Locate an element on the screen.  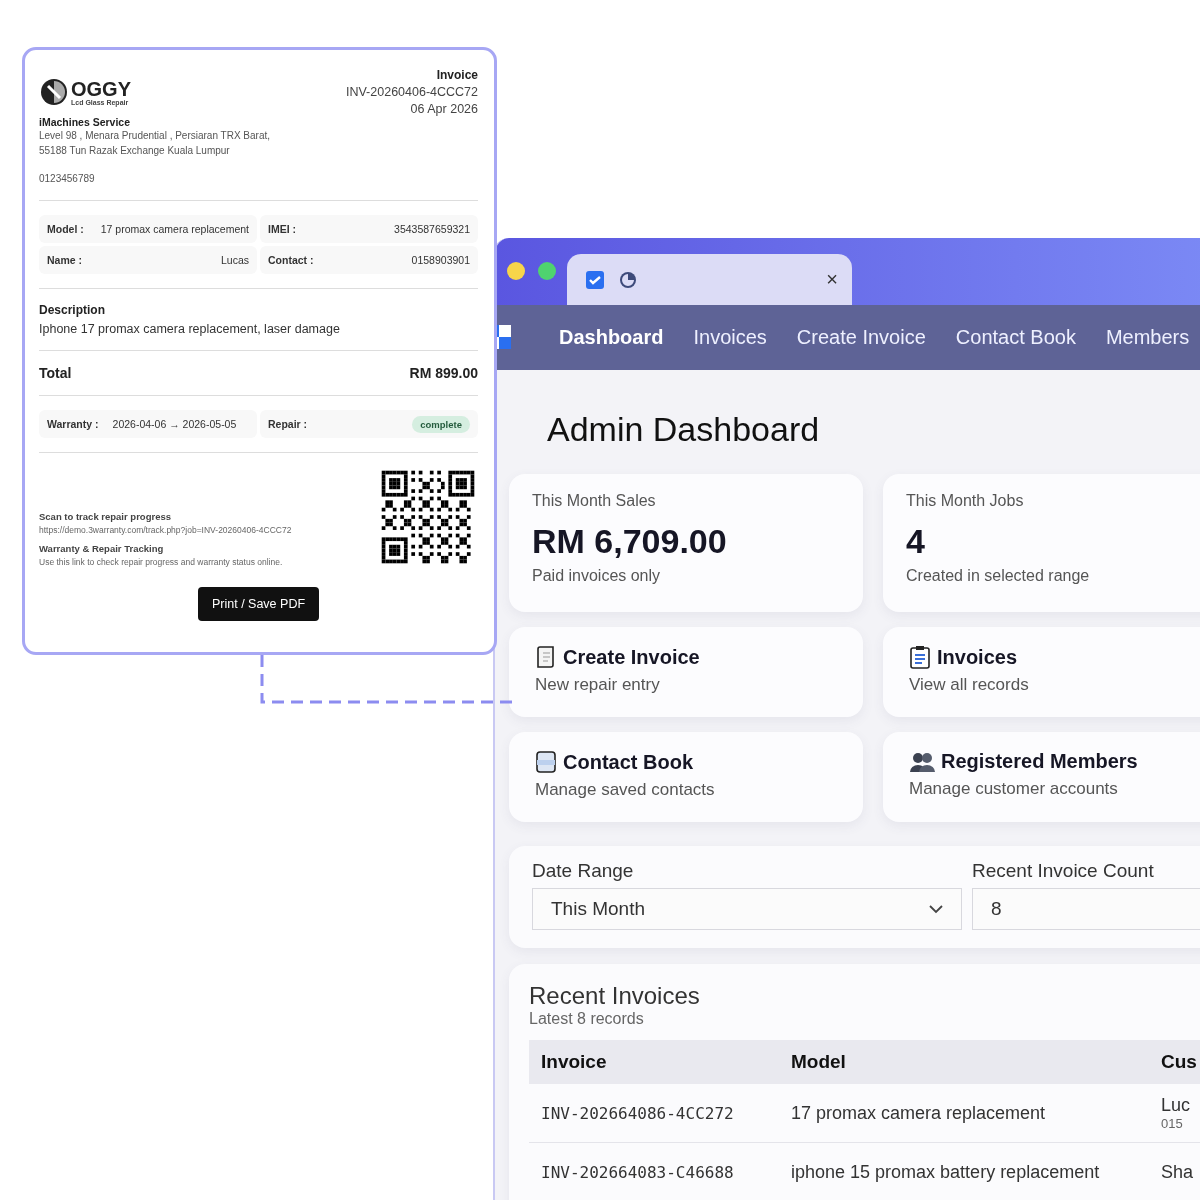
shop-name: iMachines Service is located at coordinates (85, 122).